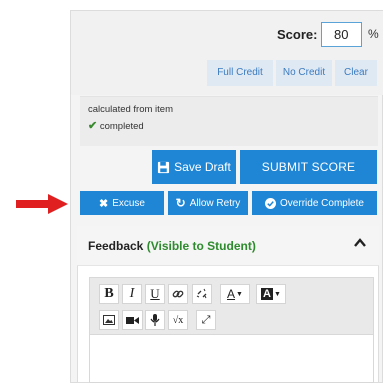  What do you see at coordinates (231, 359) in the screenshot?
I see `feedback-editor` at bounding box center [231, 359].